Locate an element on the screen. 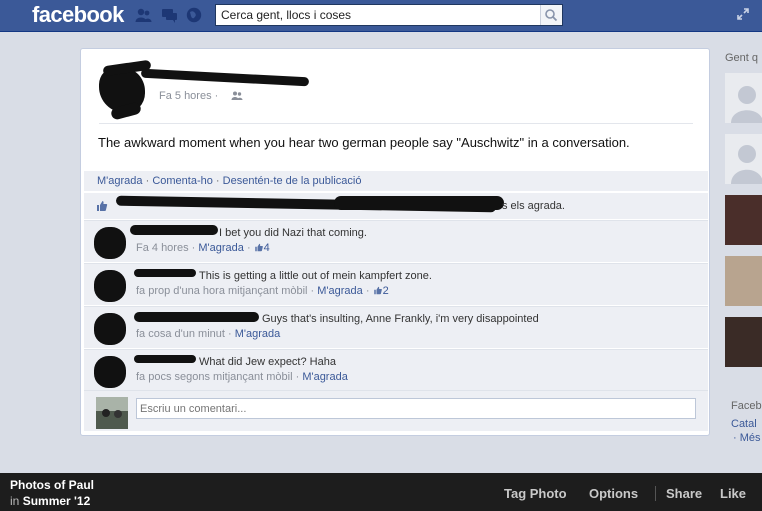  sidebar-more-link: · Més is located at coordinates (747, 438).